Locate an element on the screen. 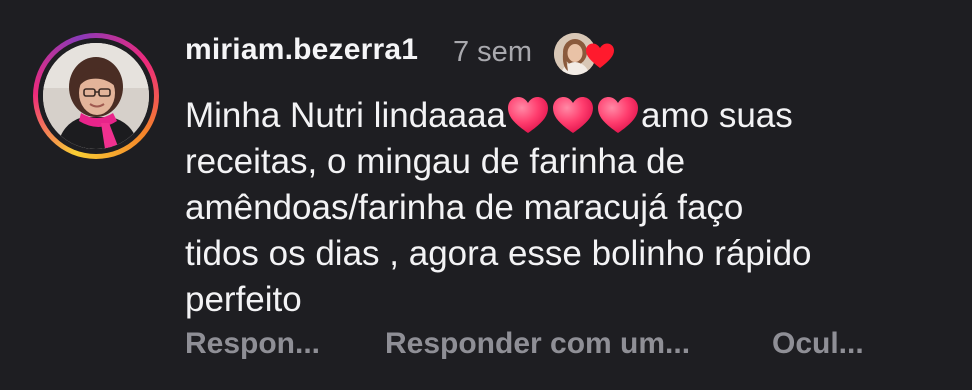 The image size is (972, 390). comment-line-1-end: amo suas is located at coordinates (717, 115).